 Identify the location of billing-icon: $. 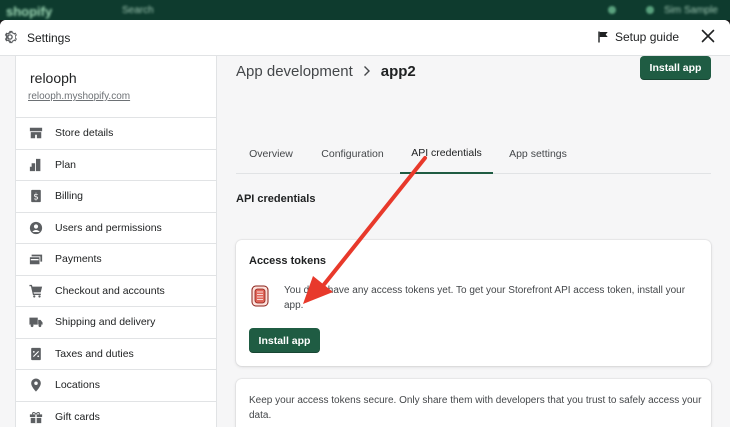
(36, 196).